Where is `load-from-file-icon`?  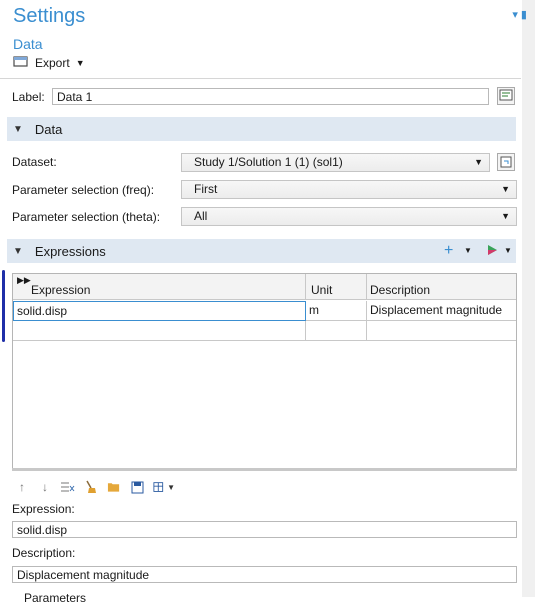 load-from-file-icon is located at coordinates (114, 487).